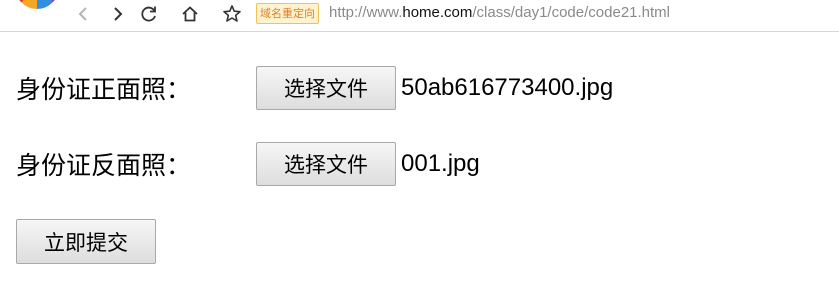  I want to click on url-prefix: http://www., so click(366, 12).